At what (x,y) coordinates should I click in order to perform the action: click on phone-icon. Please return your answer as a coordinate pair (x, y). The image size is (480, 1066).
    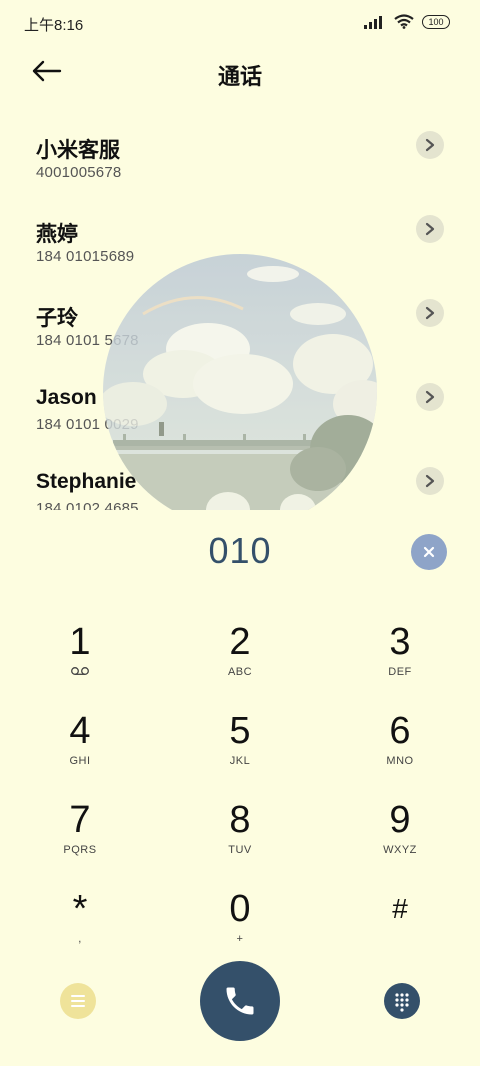
    Looking at the image, I should click on (240, 1001).